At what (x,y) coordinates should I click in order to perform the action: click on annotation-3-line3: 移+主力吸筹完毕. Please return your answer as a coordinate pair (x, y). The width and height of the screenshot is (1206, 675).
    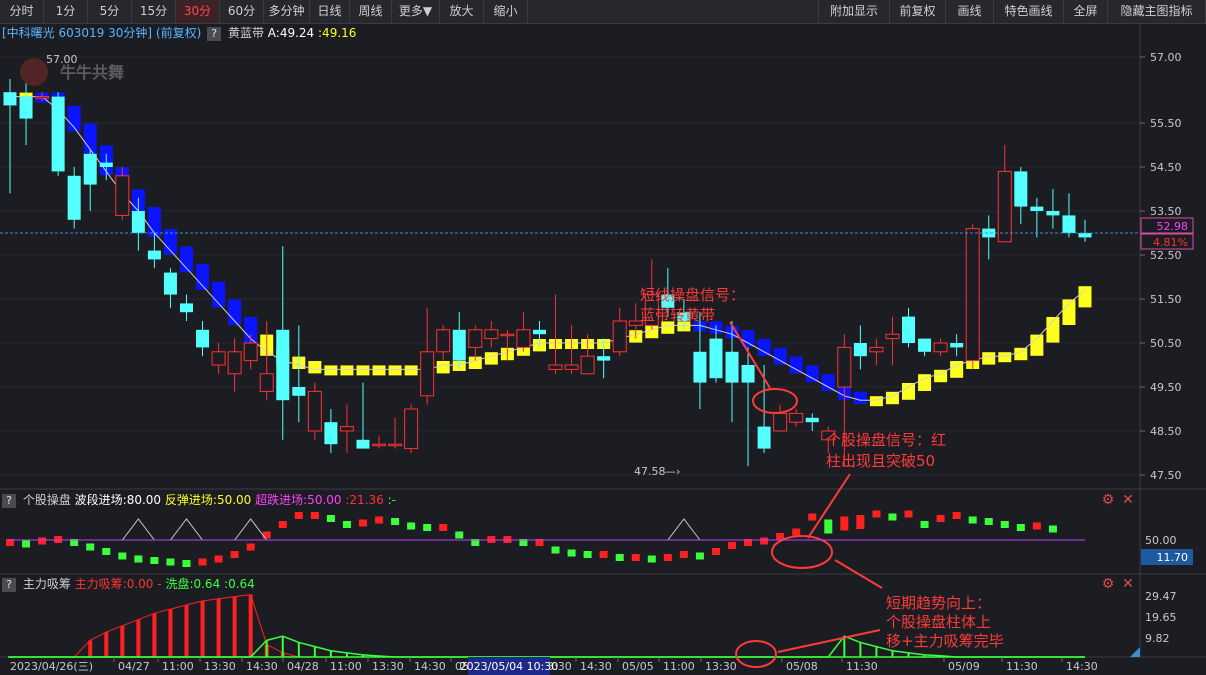
    Looking at the image, I should click on (945, 641).